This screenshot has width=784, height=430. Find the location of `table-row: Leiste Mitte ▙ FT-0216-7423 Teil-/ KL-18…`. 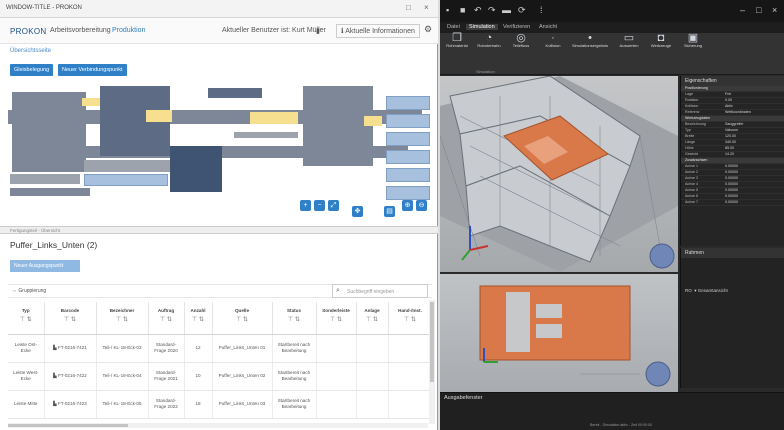

table-row: Leiste Mitte ▙ FT-0216-7423 Teil-/ KL-18… is located at coordinates (220, 404).